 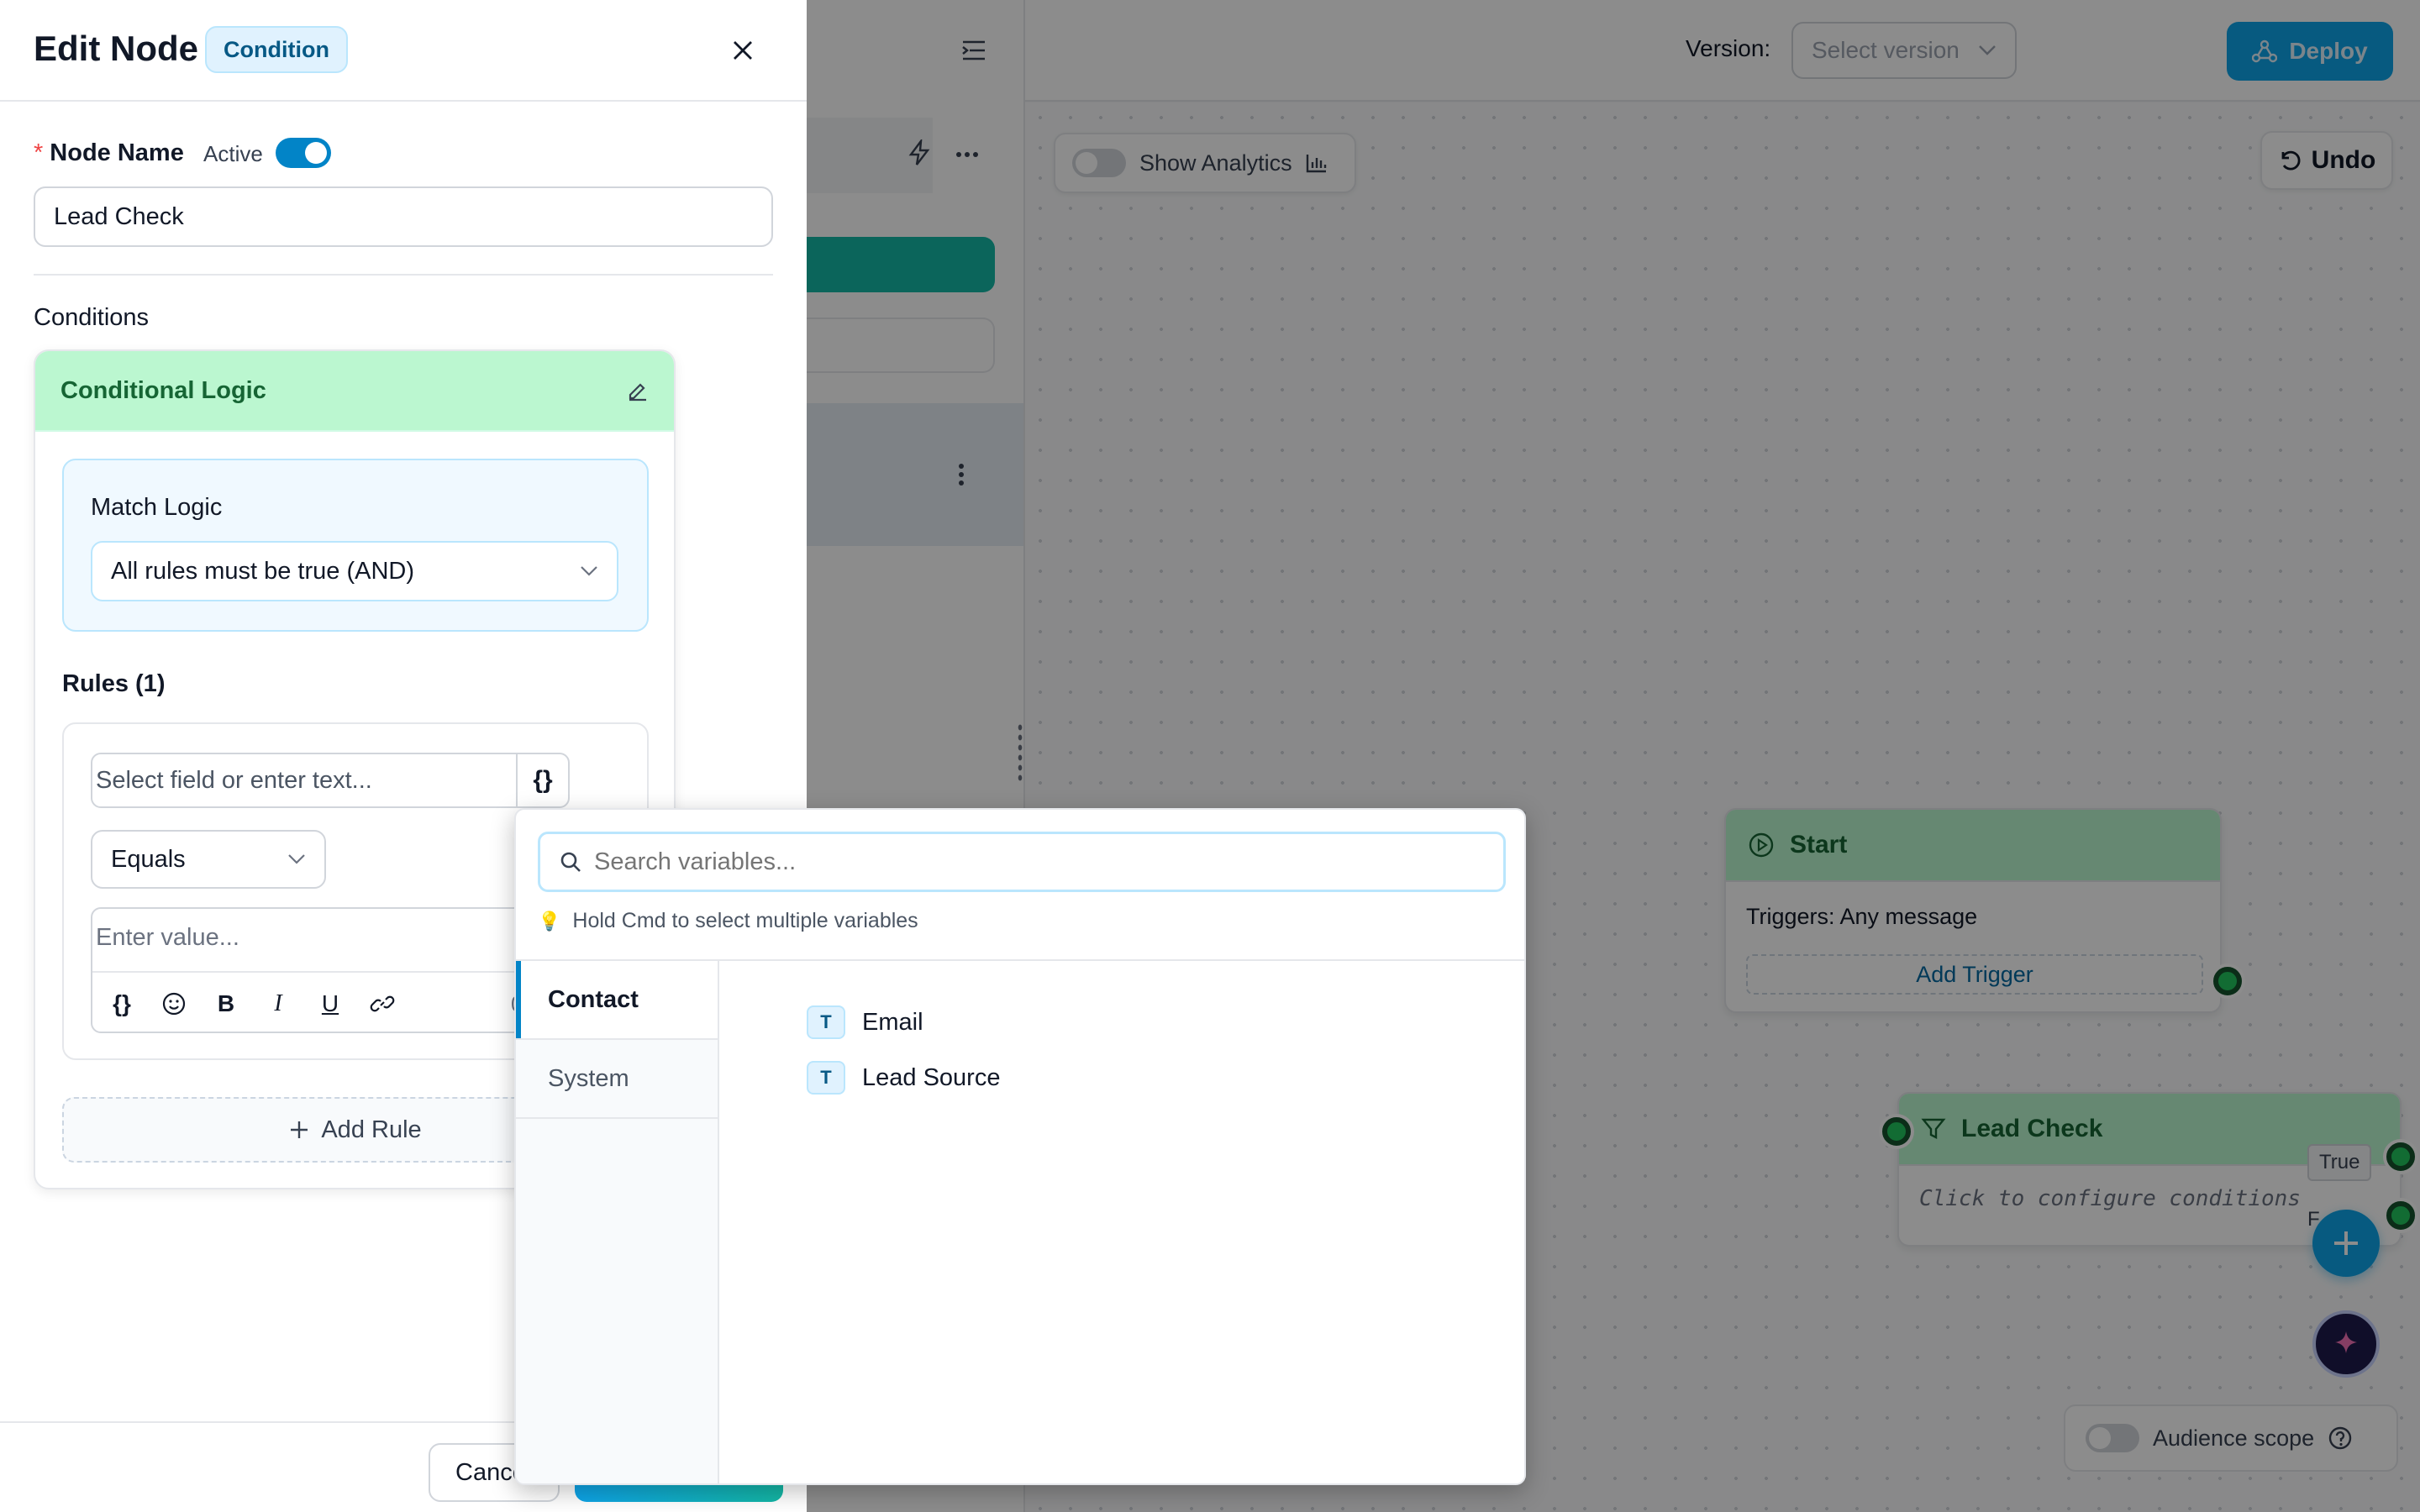 What do you see at coordinates (404, 51) in the screenshot?
I see `drawer-header: Edit Node Condition` at bounding box center [404, 51].